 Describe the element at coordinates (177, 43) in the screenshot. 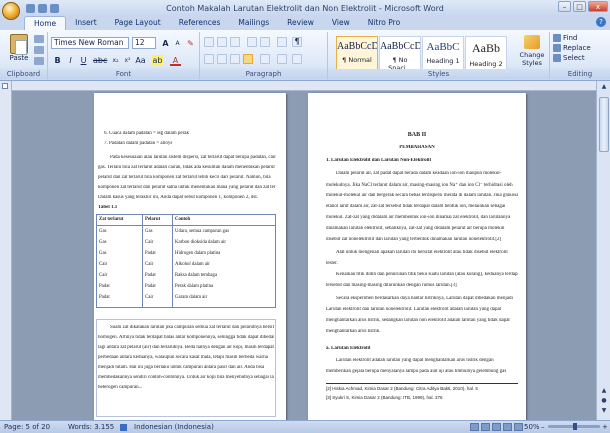

I see `shrink-font-button: A` at that location.